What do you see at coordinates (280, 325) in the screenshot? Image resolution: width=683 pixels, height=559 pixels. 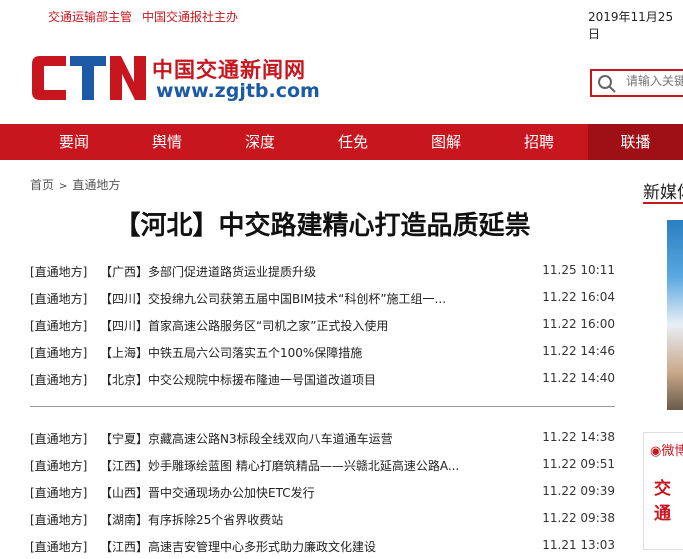 I see `list-item-headline: 【四川】首家高速公路服务区“司机之家”正式投入使用` at bounding box center [280, 325].